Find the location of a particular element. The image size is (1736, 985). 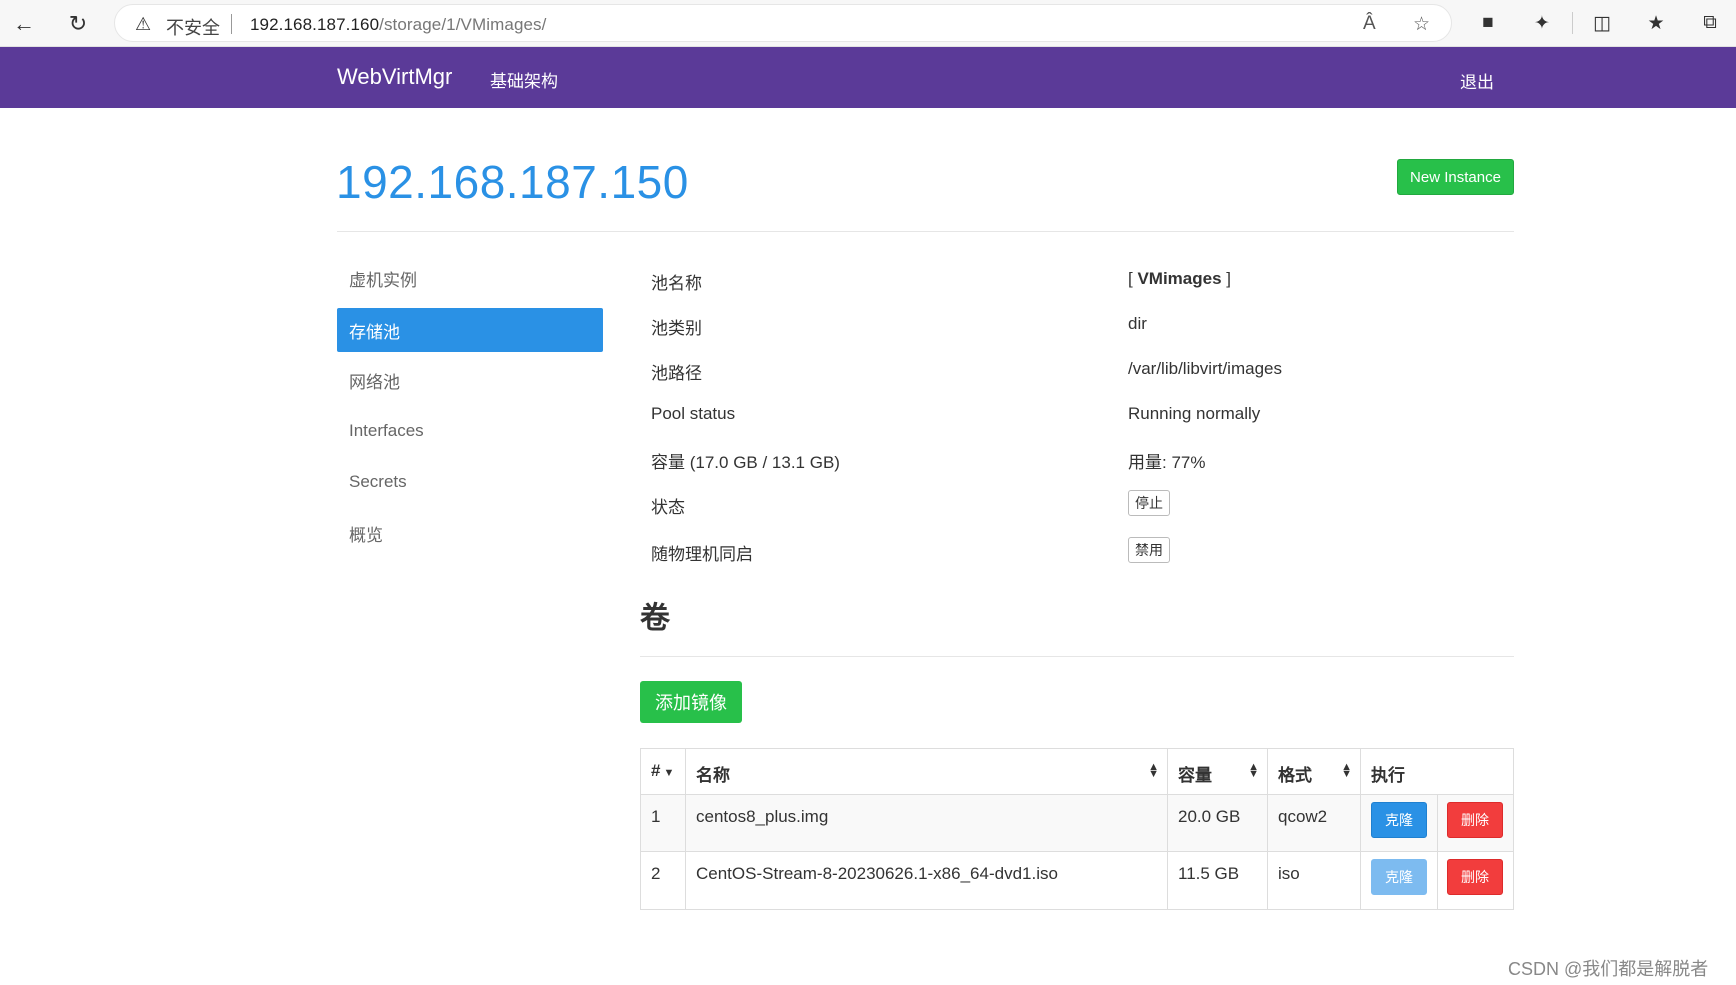

add-image-button: 添加镜像 is located at coordinates (691, 702).